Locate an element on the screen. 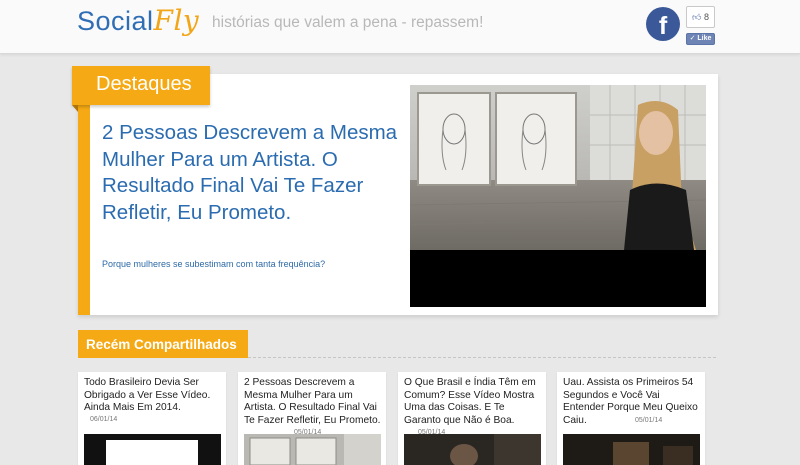  site-tagline: histórias que valem a pena - repassem! is located at coordinates (348, 22).